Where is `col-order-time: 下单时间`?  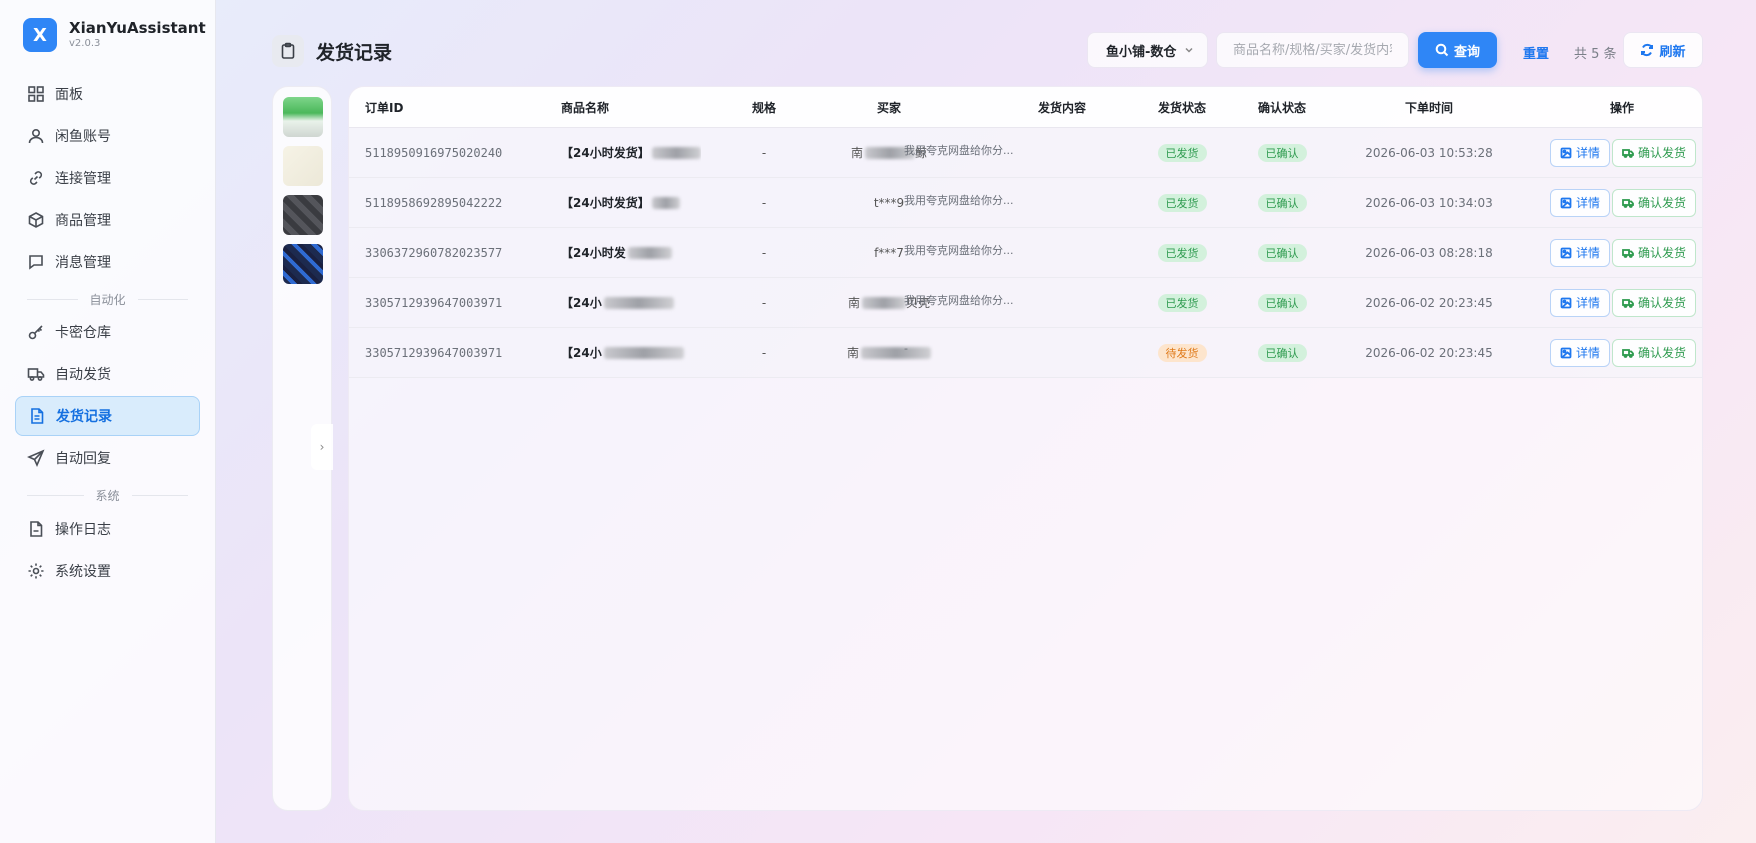
col-order-time: 下单时间 is located at coordinates (1428, 107).